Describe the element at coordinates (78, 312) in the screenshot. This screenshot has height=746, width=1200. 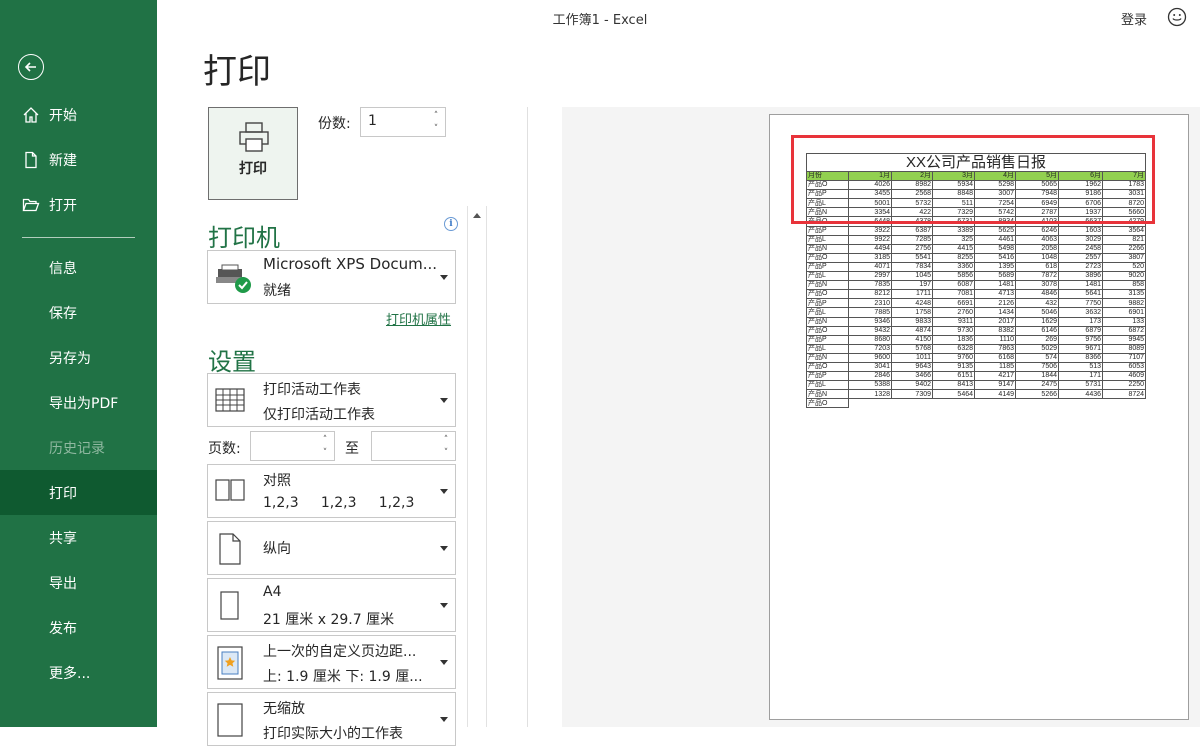
I see `nav-save: 保存` at that location.